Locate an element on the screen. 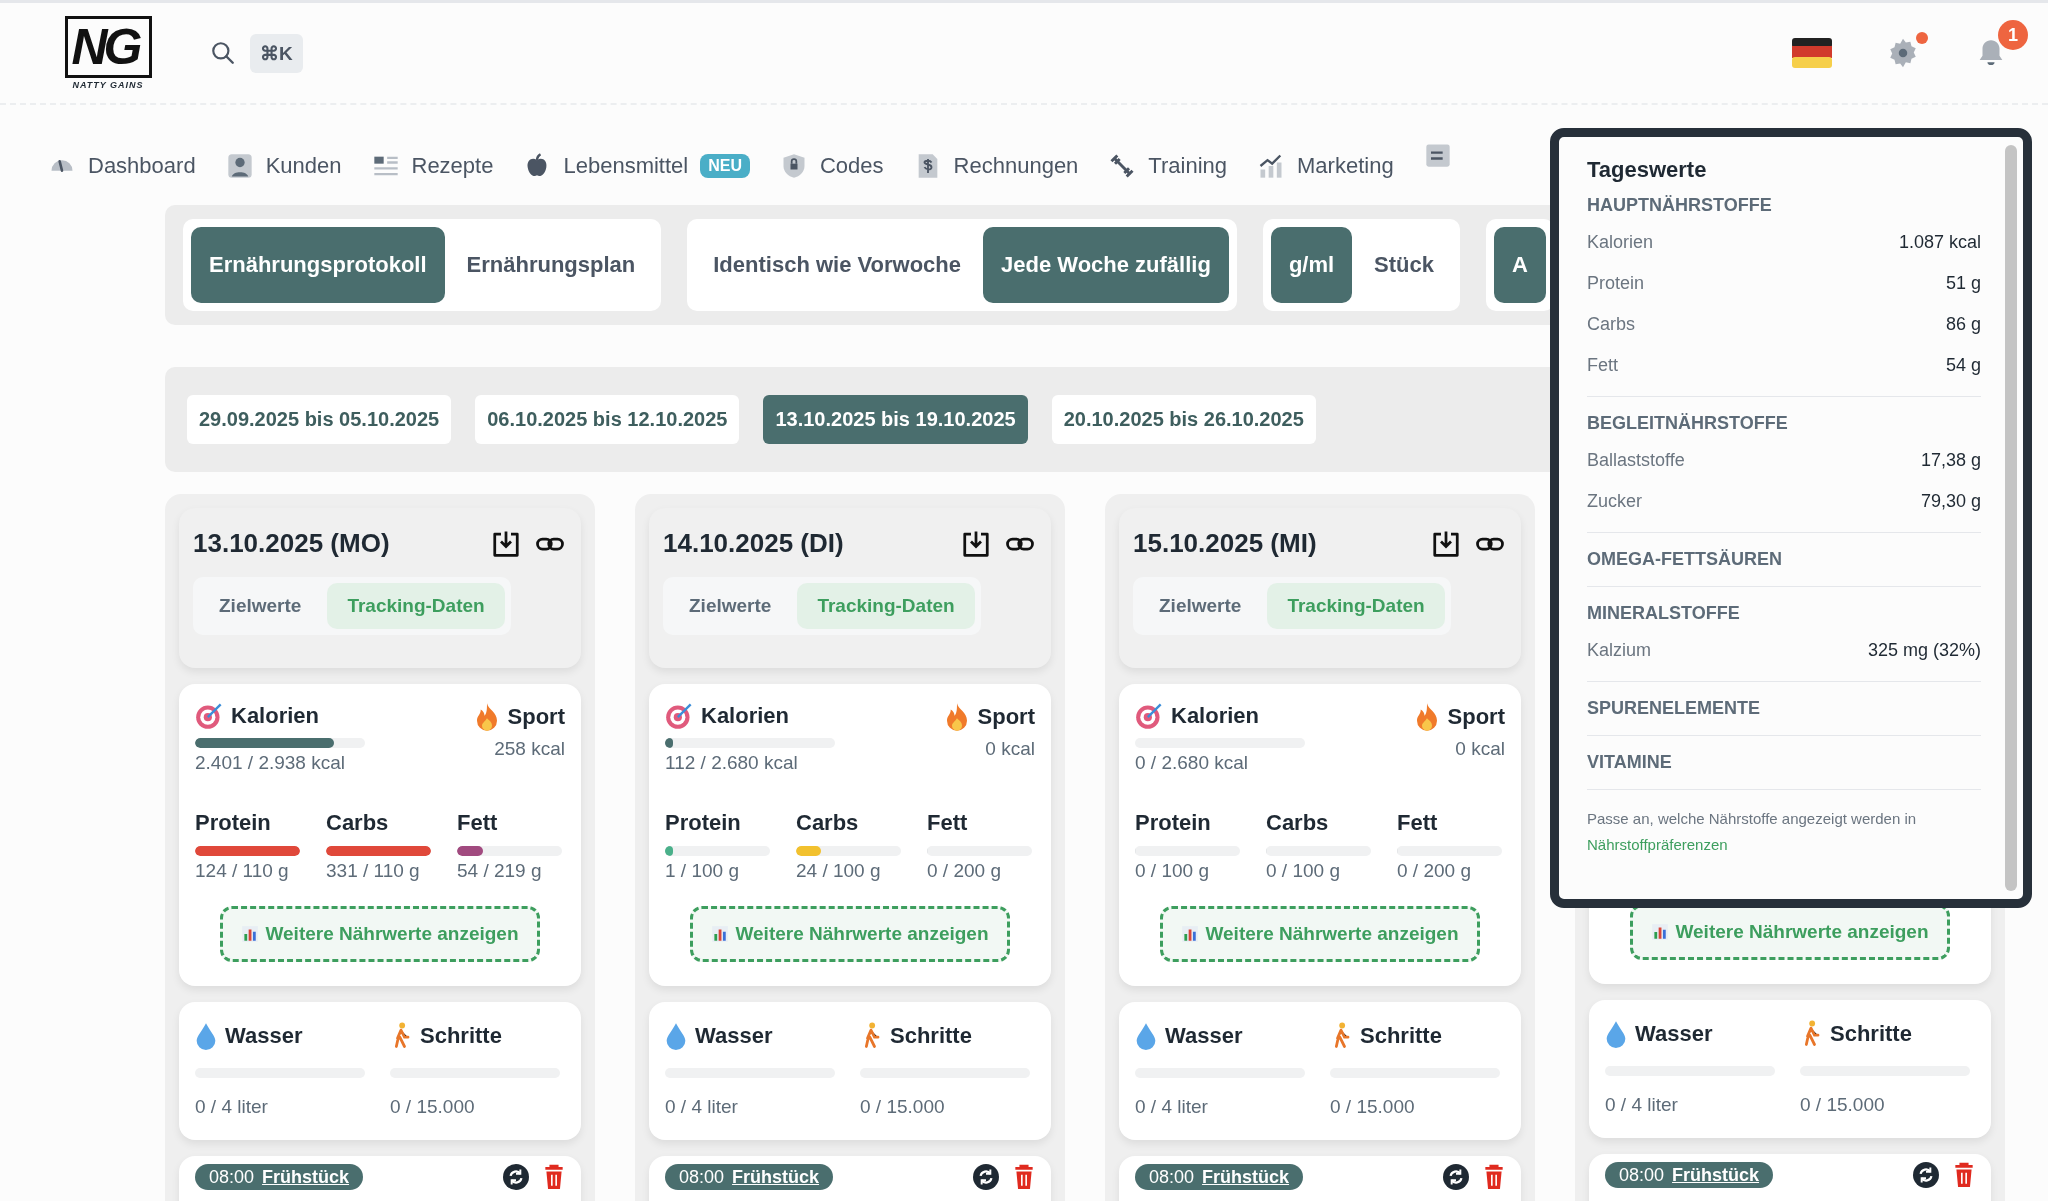 The height and width of the screenshot is (1201, 2048). macro-reading: 24 / 100 g is located at coordinates (839, 871).